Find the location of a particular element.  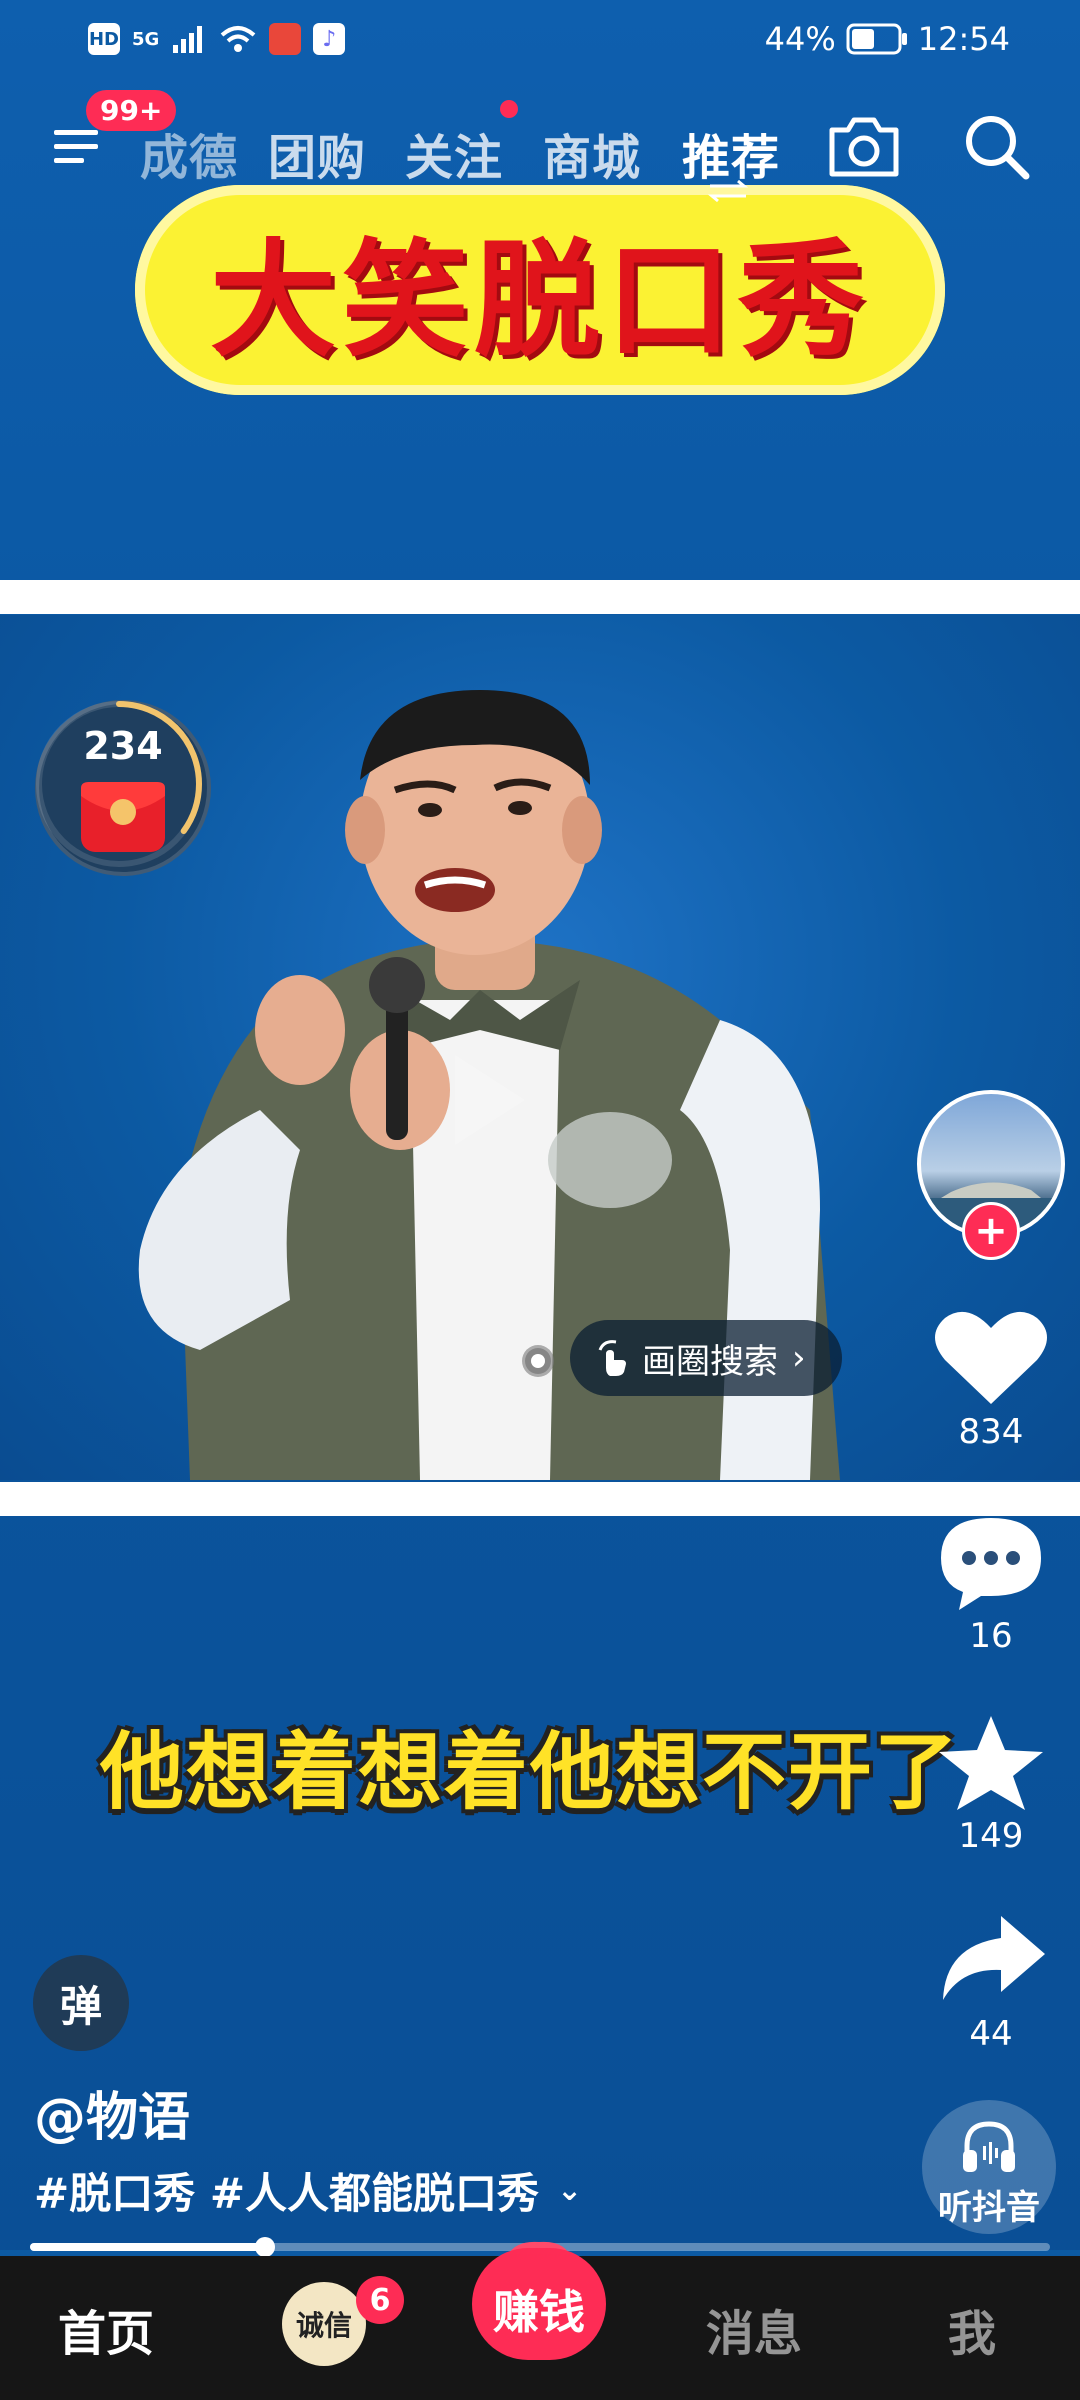

wifi-icon is located at coordinates (238, 39).